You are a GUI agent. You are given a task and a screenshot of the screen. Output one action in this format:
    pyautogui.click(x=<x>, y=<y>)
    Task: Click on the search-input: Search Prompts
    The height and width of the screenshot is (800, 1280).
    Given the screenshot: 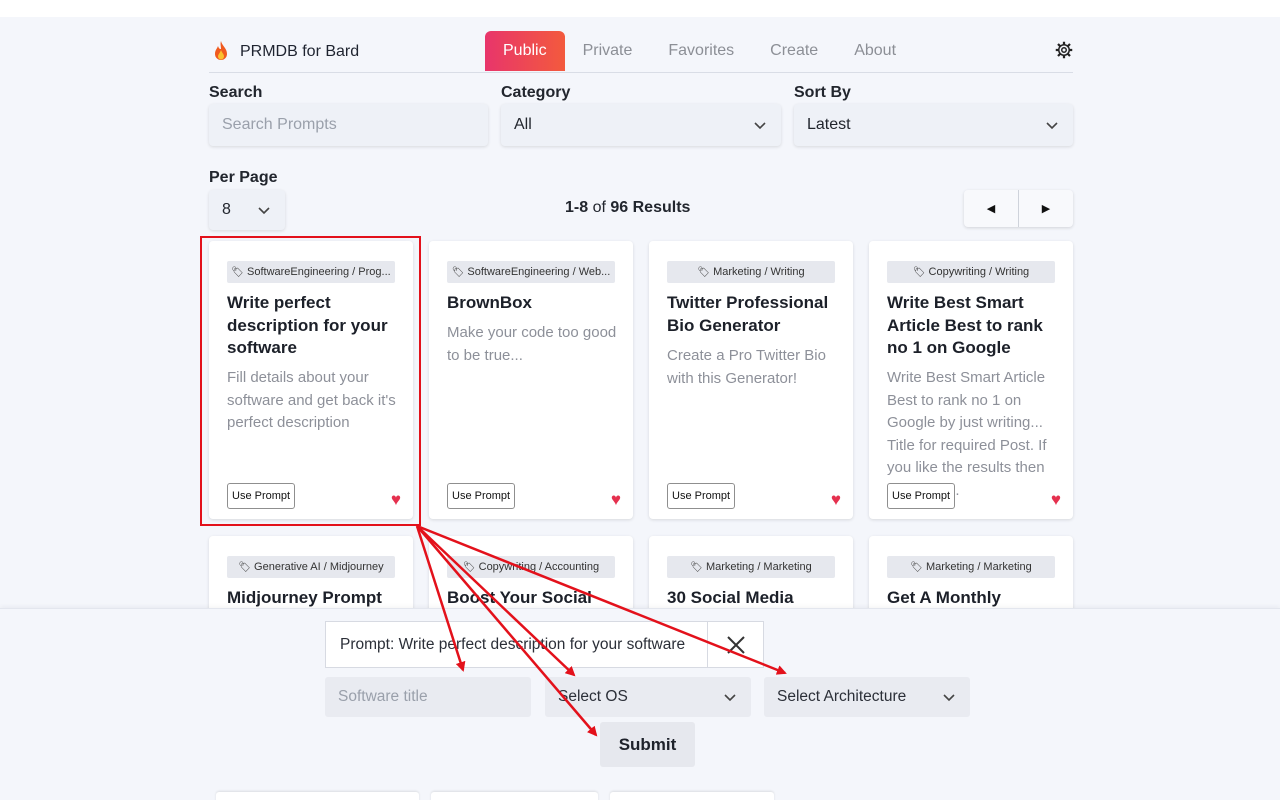 What is the action you would take?
    pyautogui.click(x=348, y=125)
    